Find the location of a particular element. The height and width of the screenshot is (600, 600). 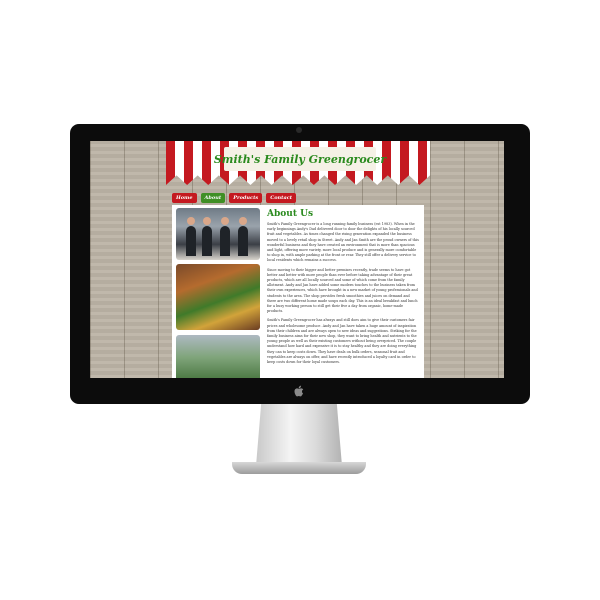

nav-contact: Contact is located at coordinates (281, 198).